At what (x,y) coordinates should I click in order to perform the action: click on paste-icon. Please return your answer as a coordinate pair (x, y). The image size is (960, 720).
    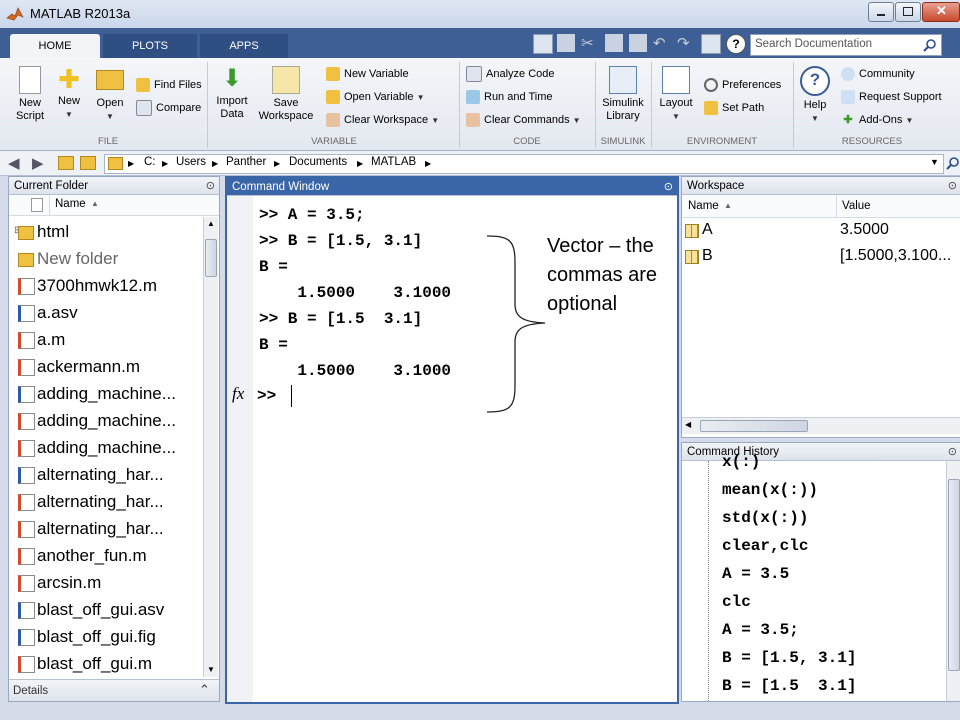
    Looking at the image, I should click on (638, 43).